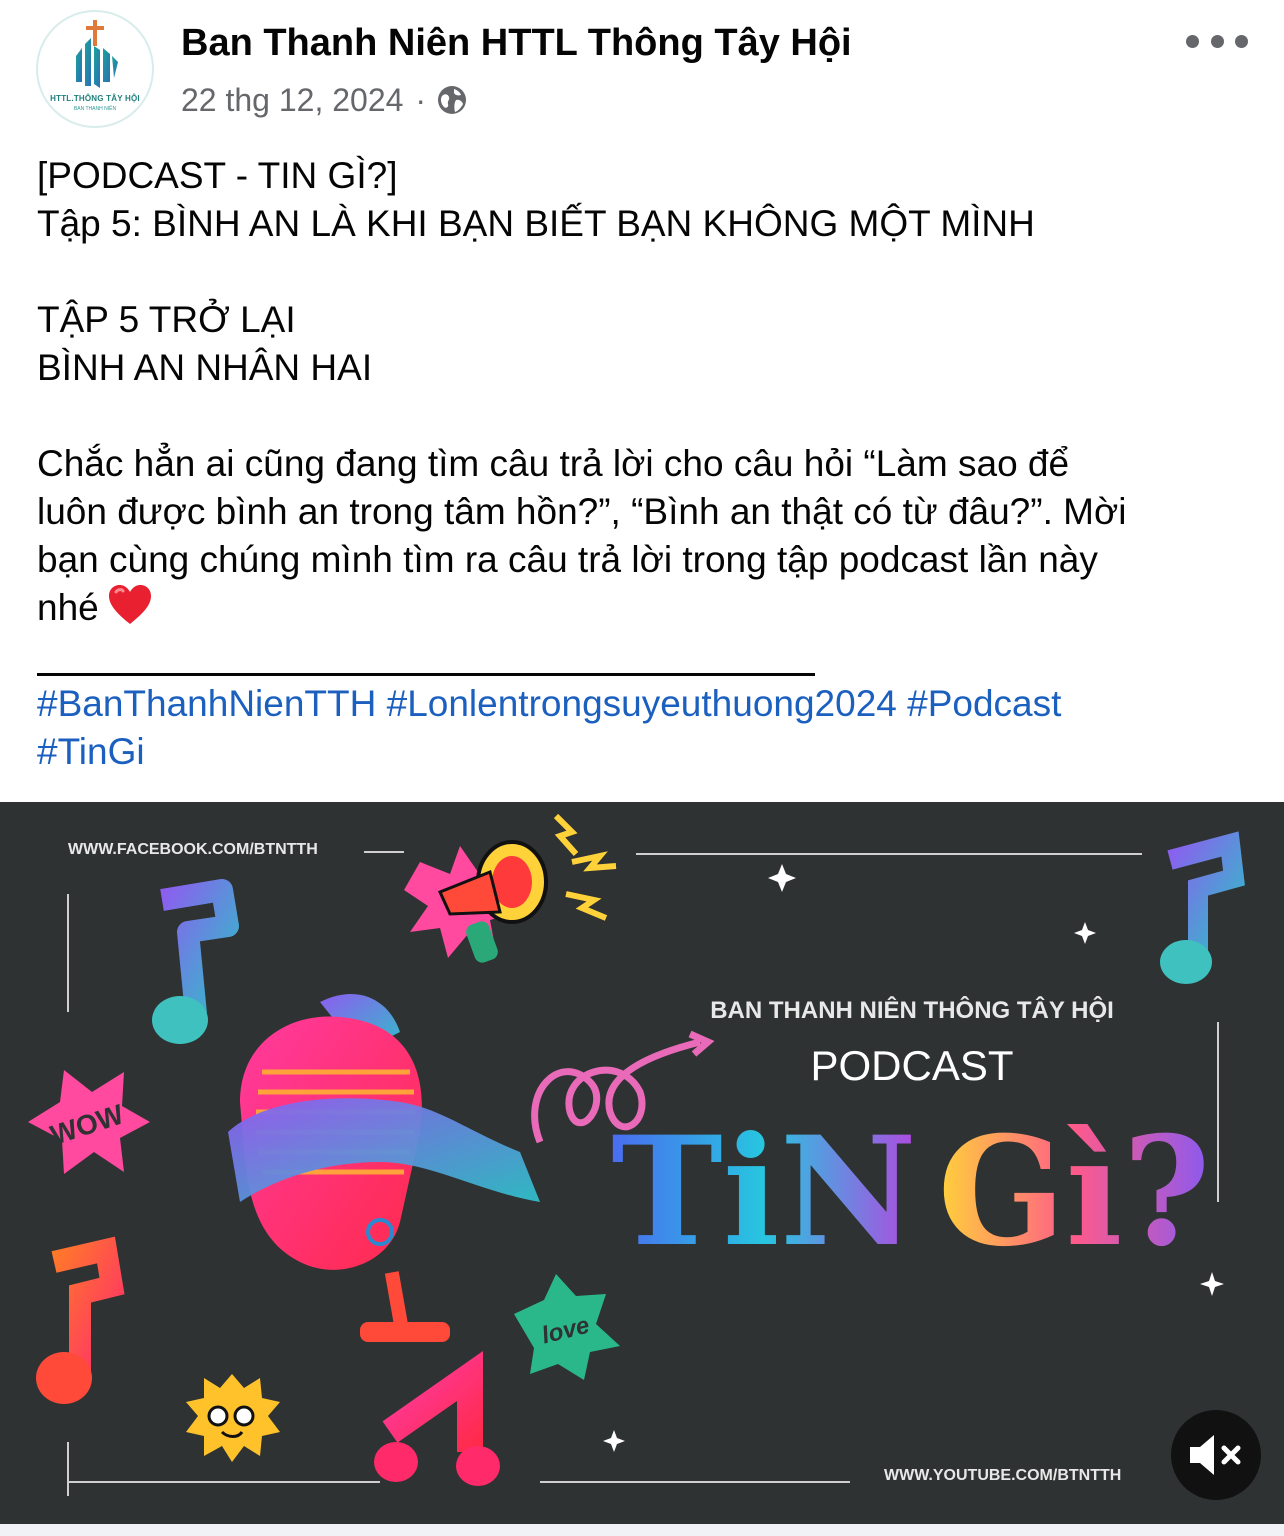 This screenshot has height=1536, width=1284. I want to click on podcast-label-text: PODCAST, so click(911, 1065).